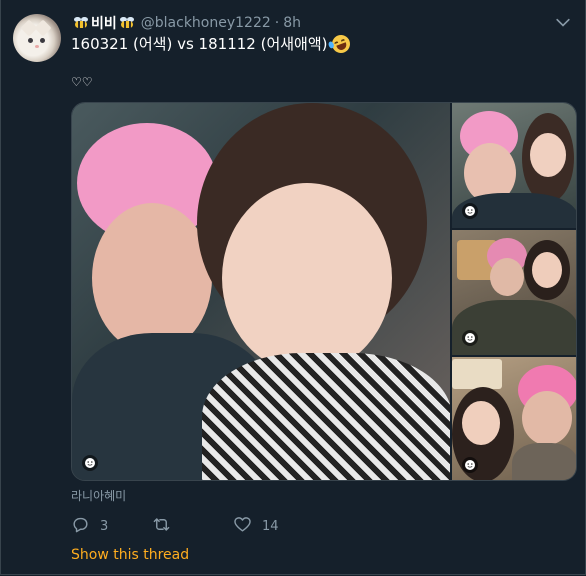 The height and width of the screenshot is (576, 586). What do you see at coordinates (98, 495) in the screenshot?
I see `tagged-people: 라니아혜미` at bounding box center [98, 495].